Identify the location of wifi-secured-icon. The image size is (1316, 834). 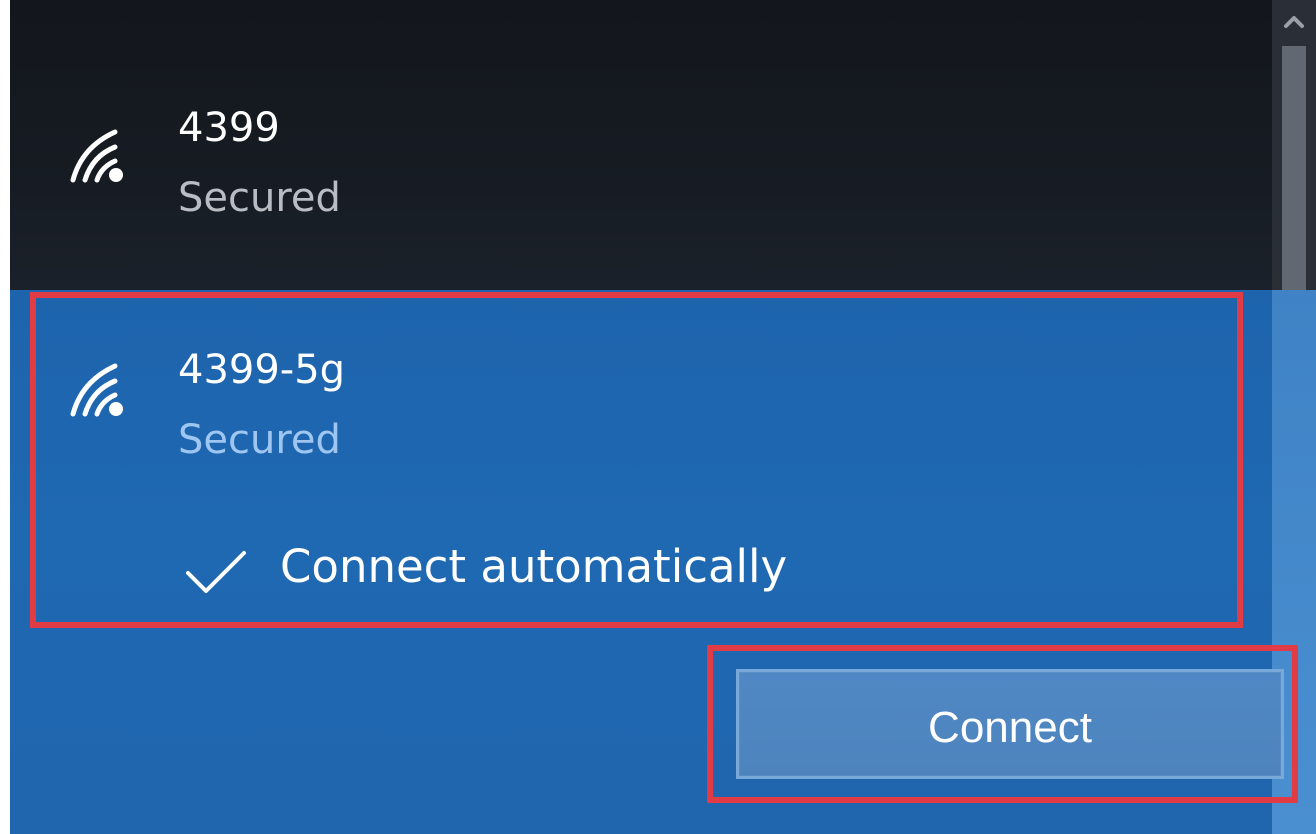
(96, 156).